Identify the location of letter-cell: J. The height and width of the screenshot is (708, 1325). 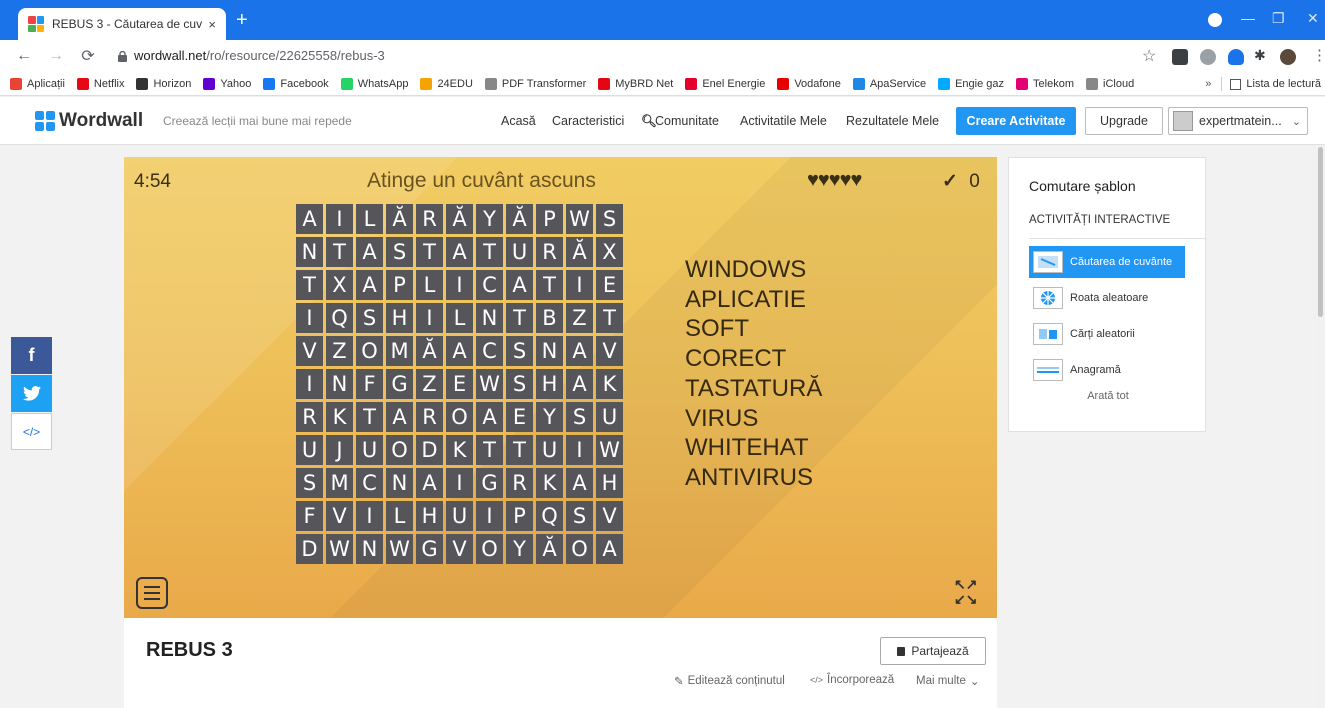
(339, 450).